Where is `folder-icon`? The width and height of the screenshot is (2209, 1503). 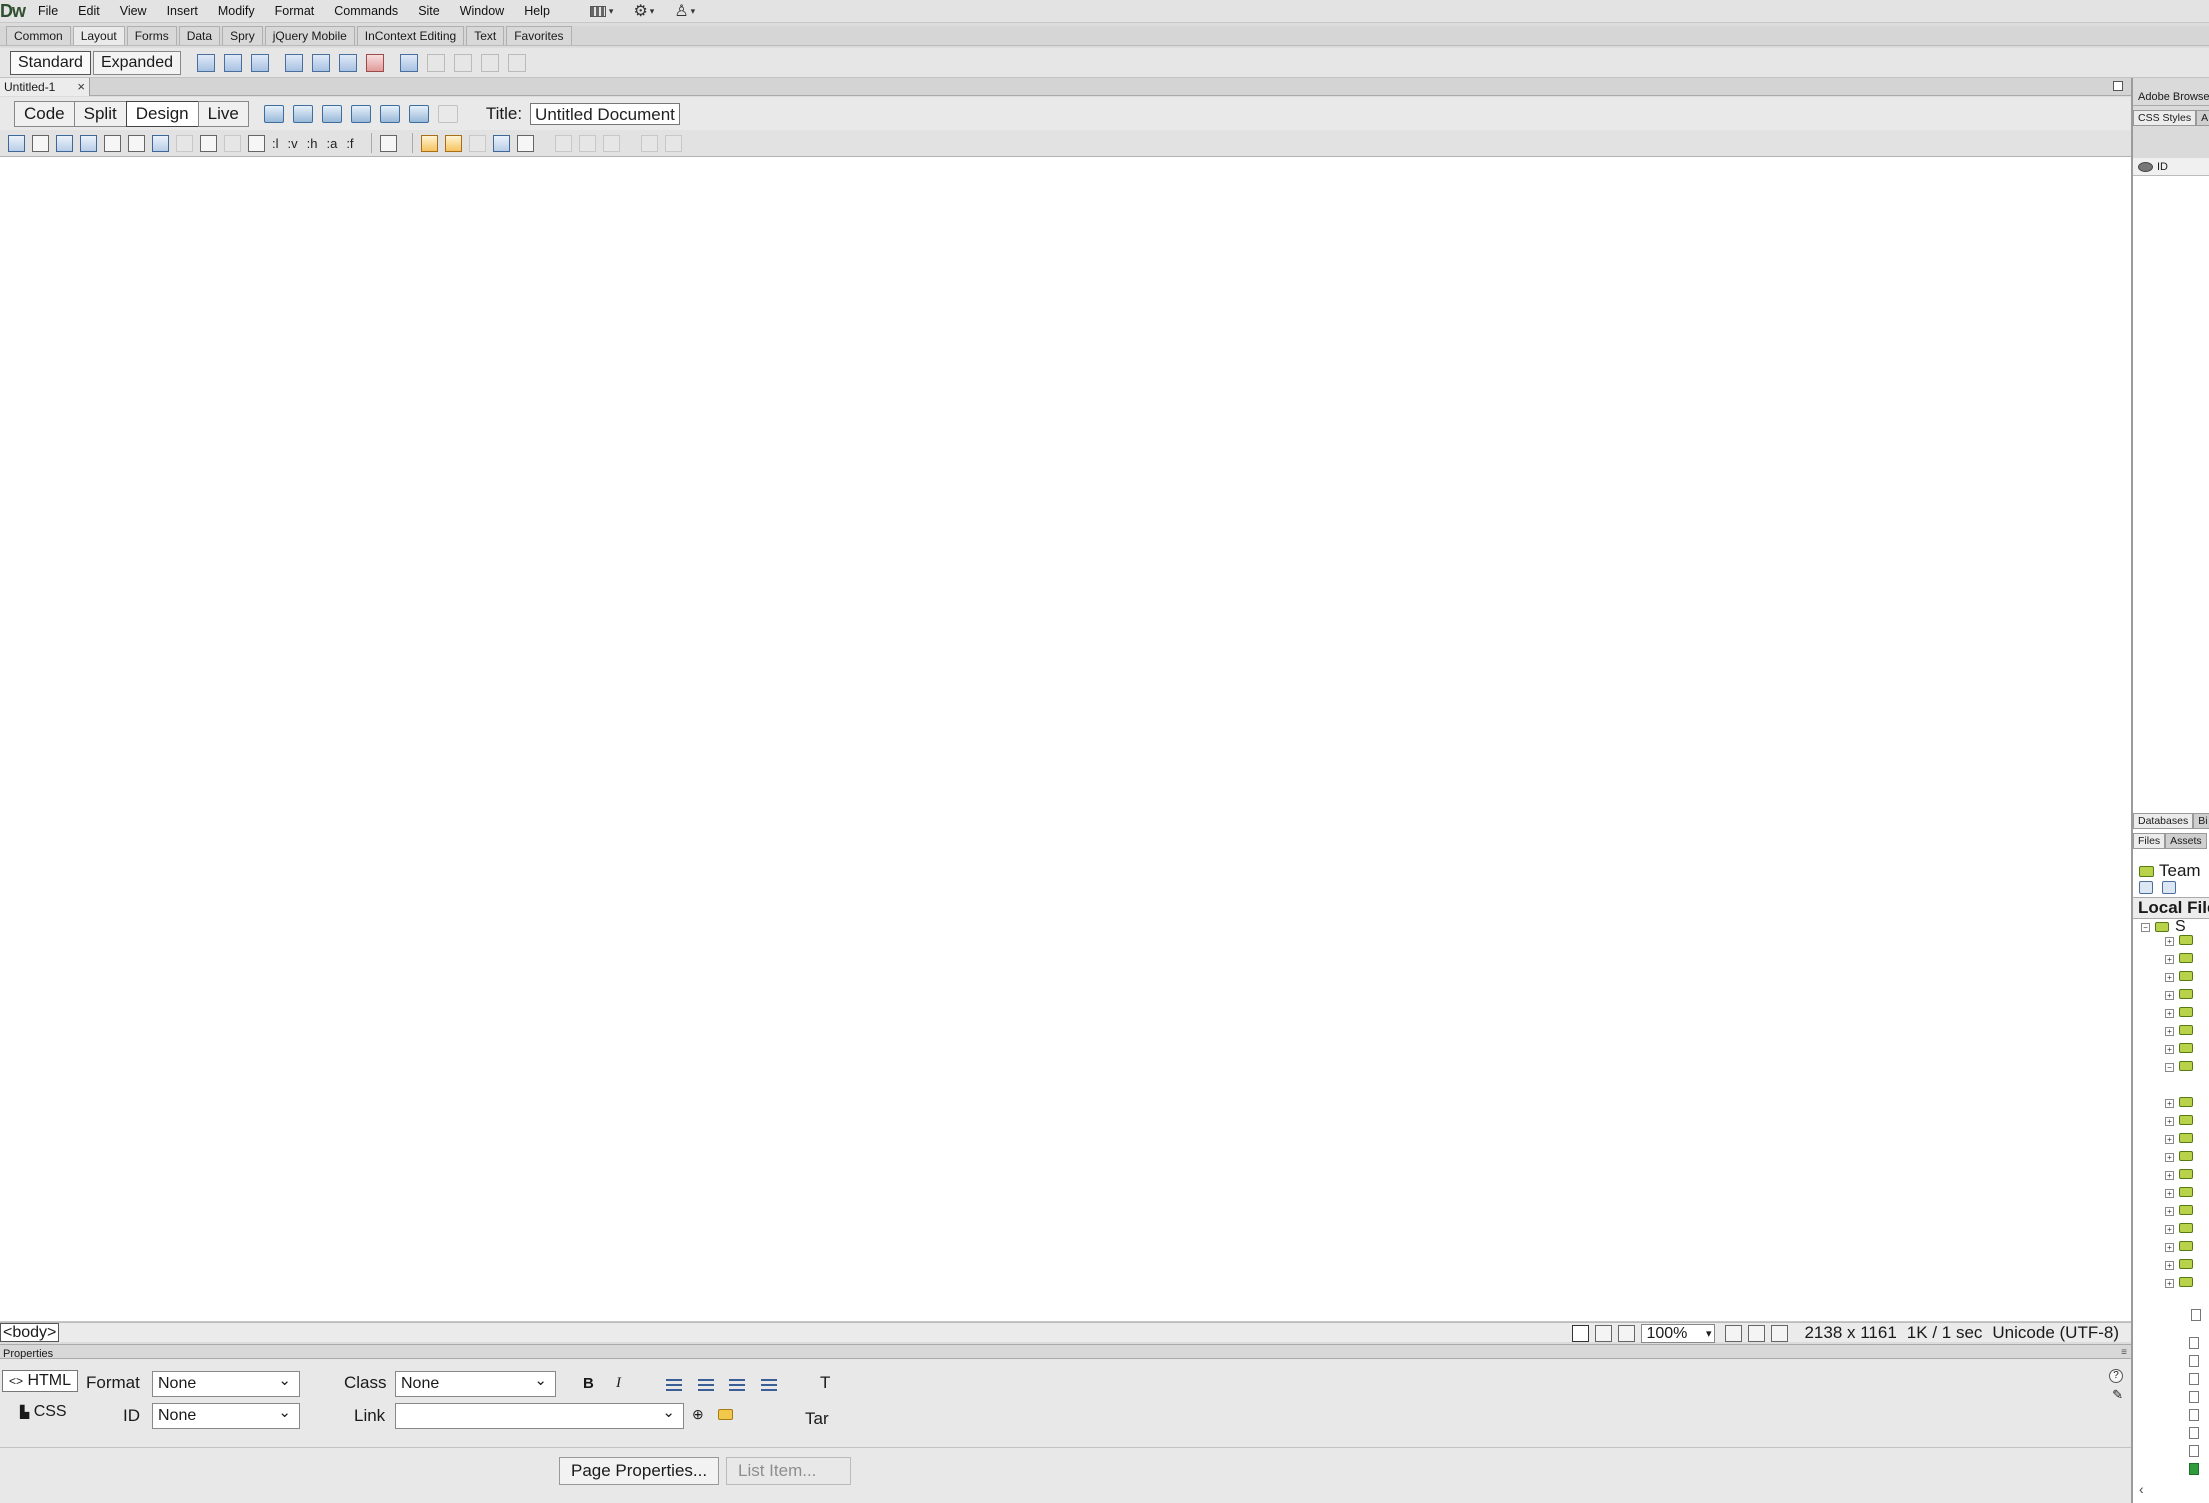
folder-icon is located at coordinates (725, 1415).